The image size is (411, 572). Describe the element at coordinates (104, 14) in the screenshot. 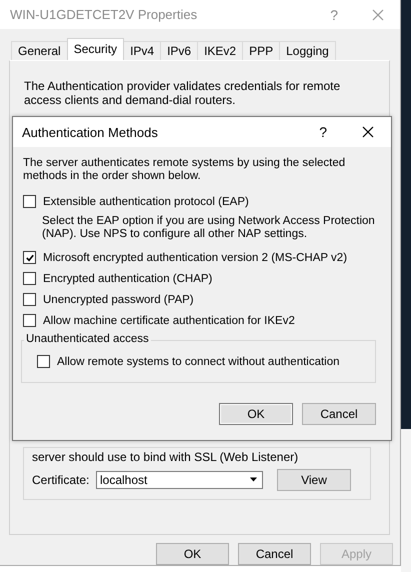

I see `window-title: WIN-U1GDETCET2V Properties` at that location.